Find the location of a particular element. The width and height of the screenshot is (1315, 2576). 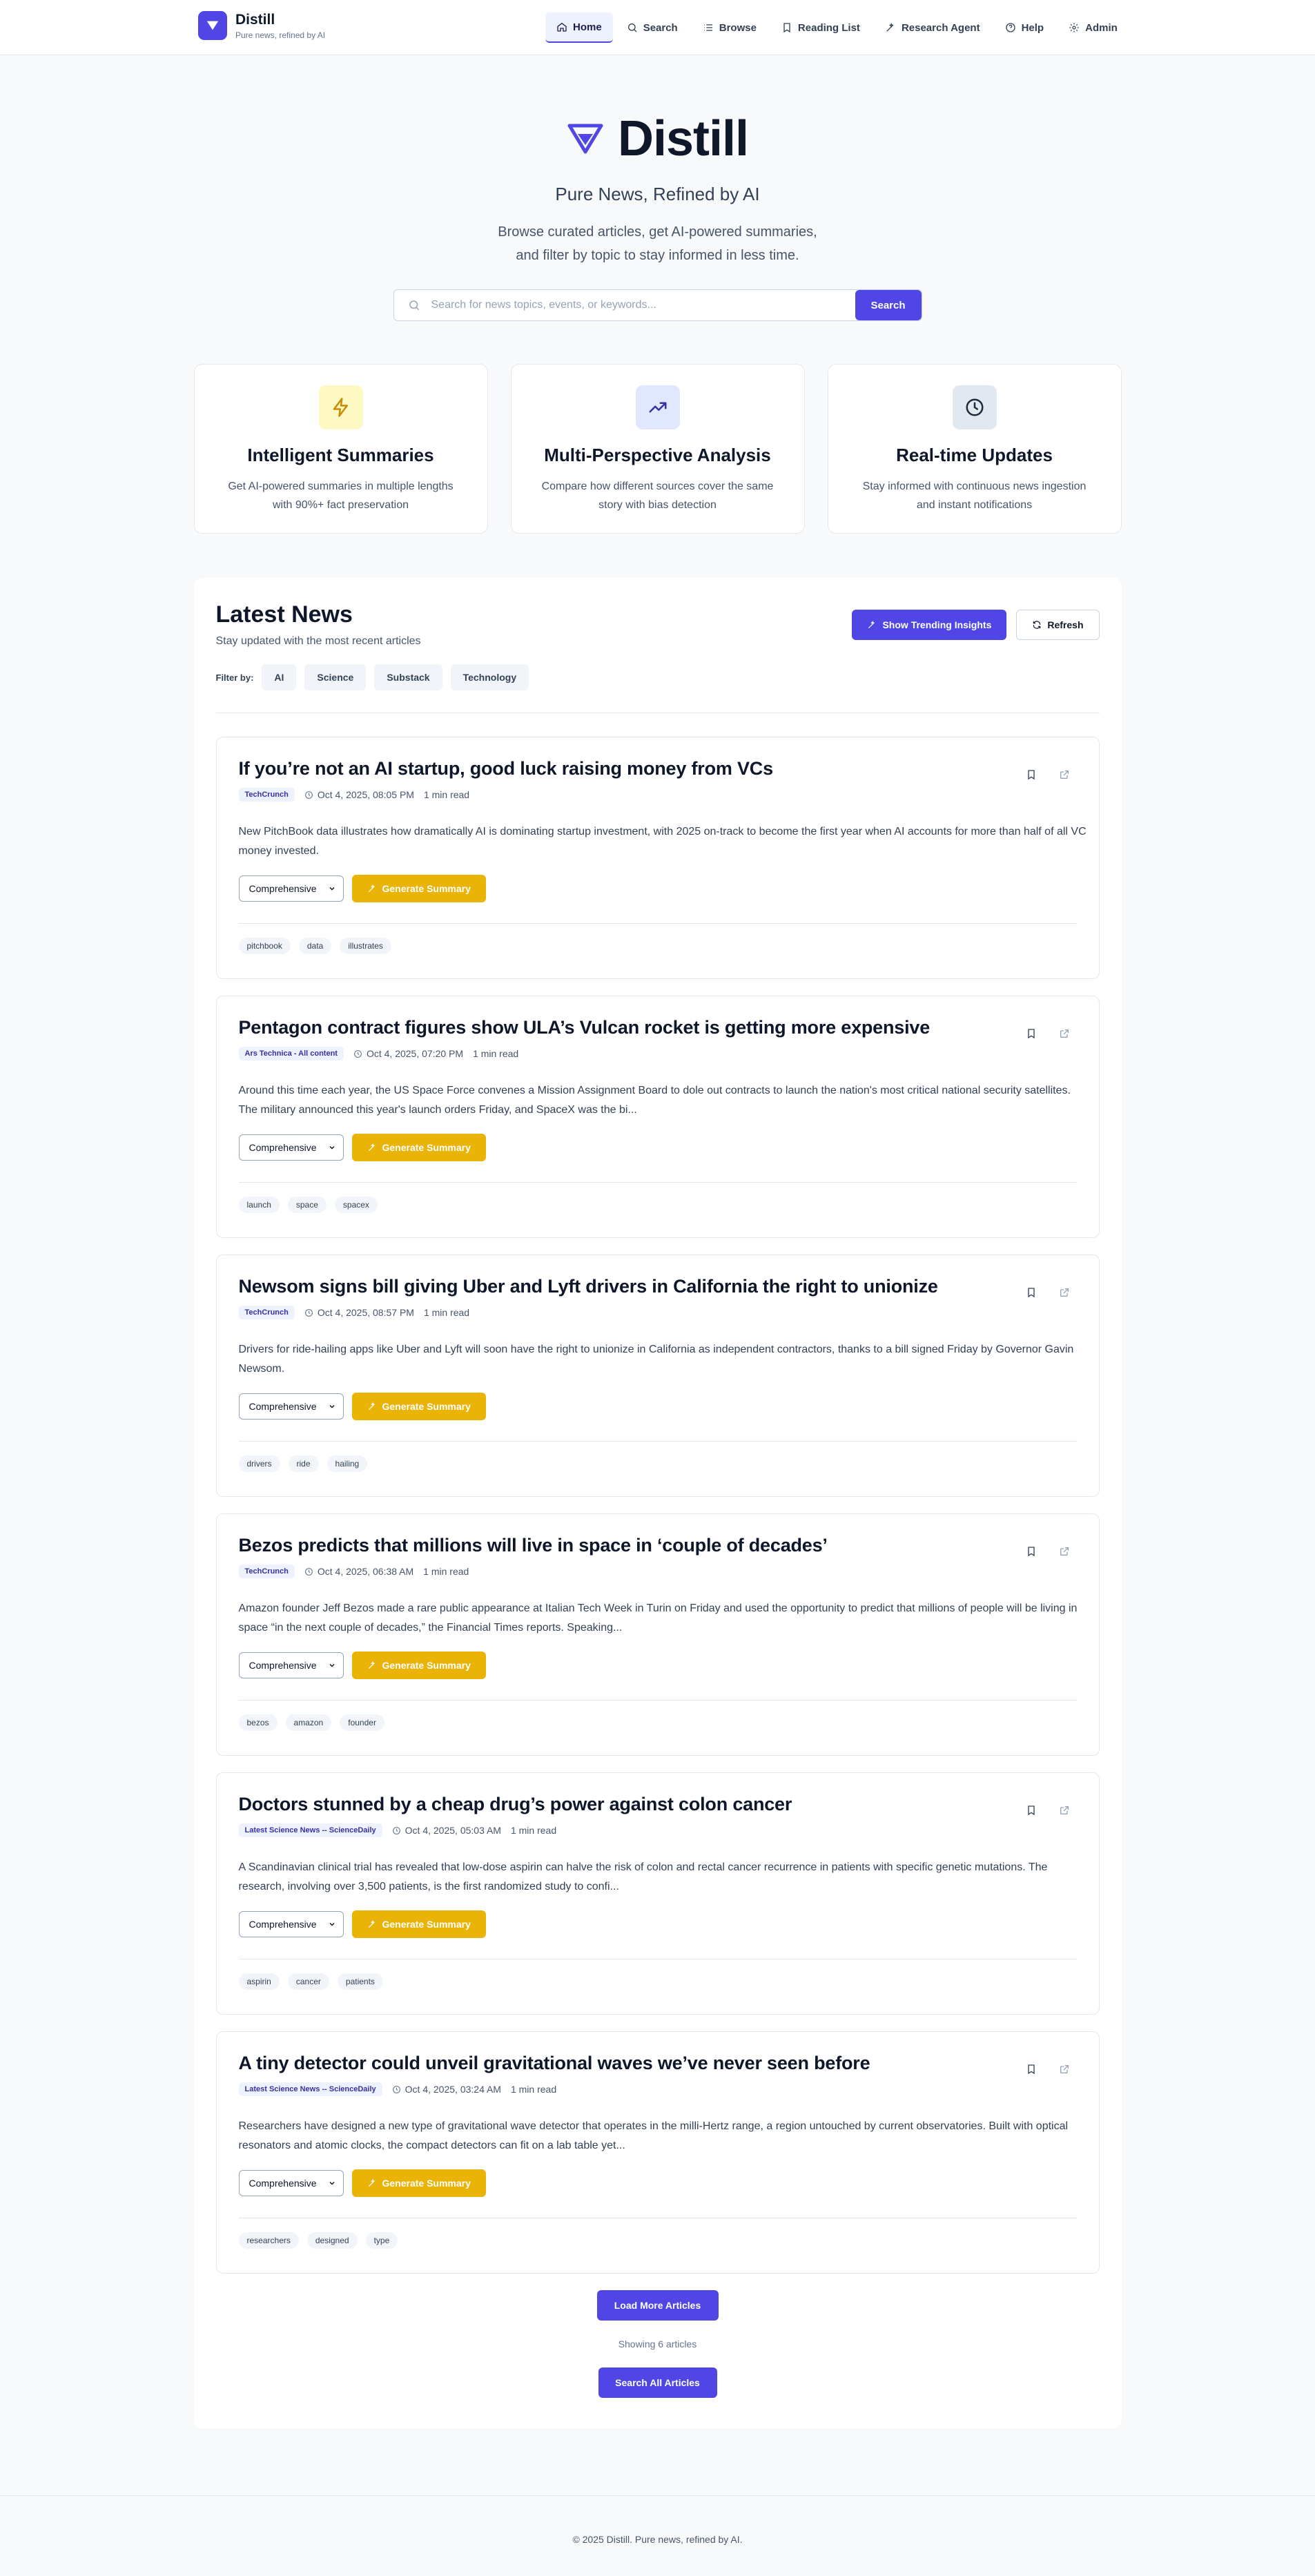

refresh-button: Refresh is located at coordinates (1058, 625).